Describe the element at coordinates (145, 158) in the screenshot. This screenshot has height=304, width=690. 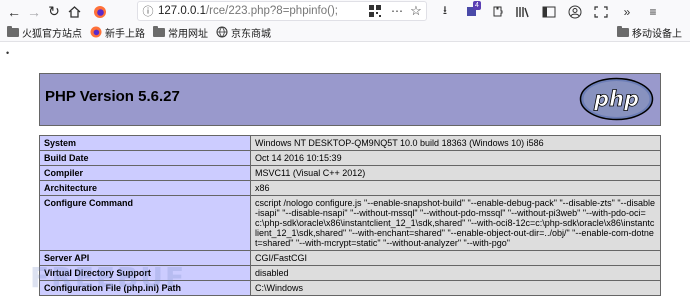
I see `row-key: Build Date` at that location.